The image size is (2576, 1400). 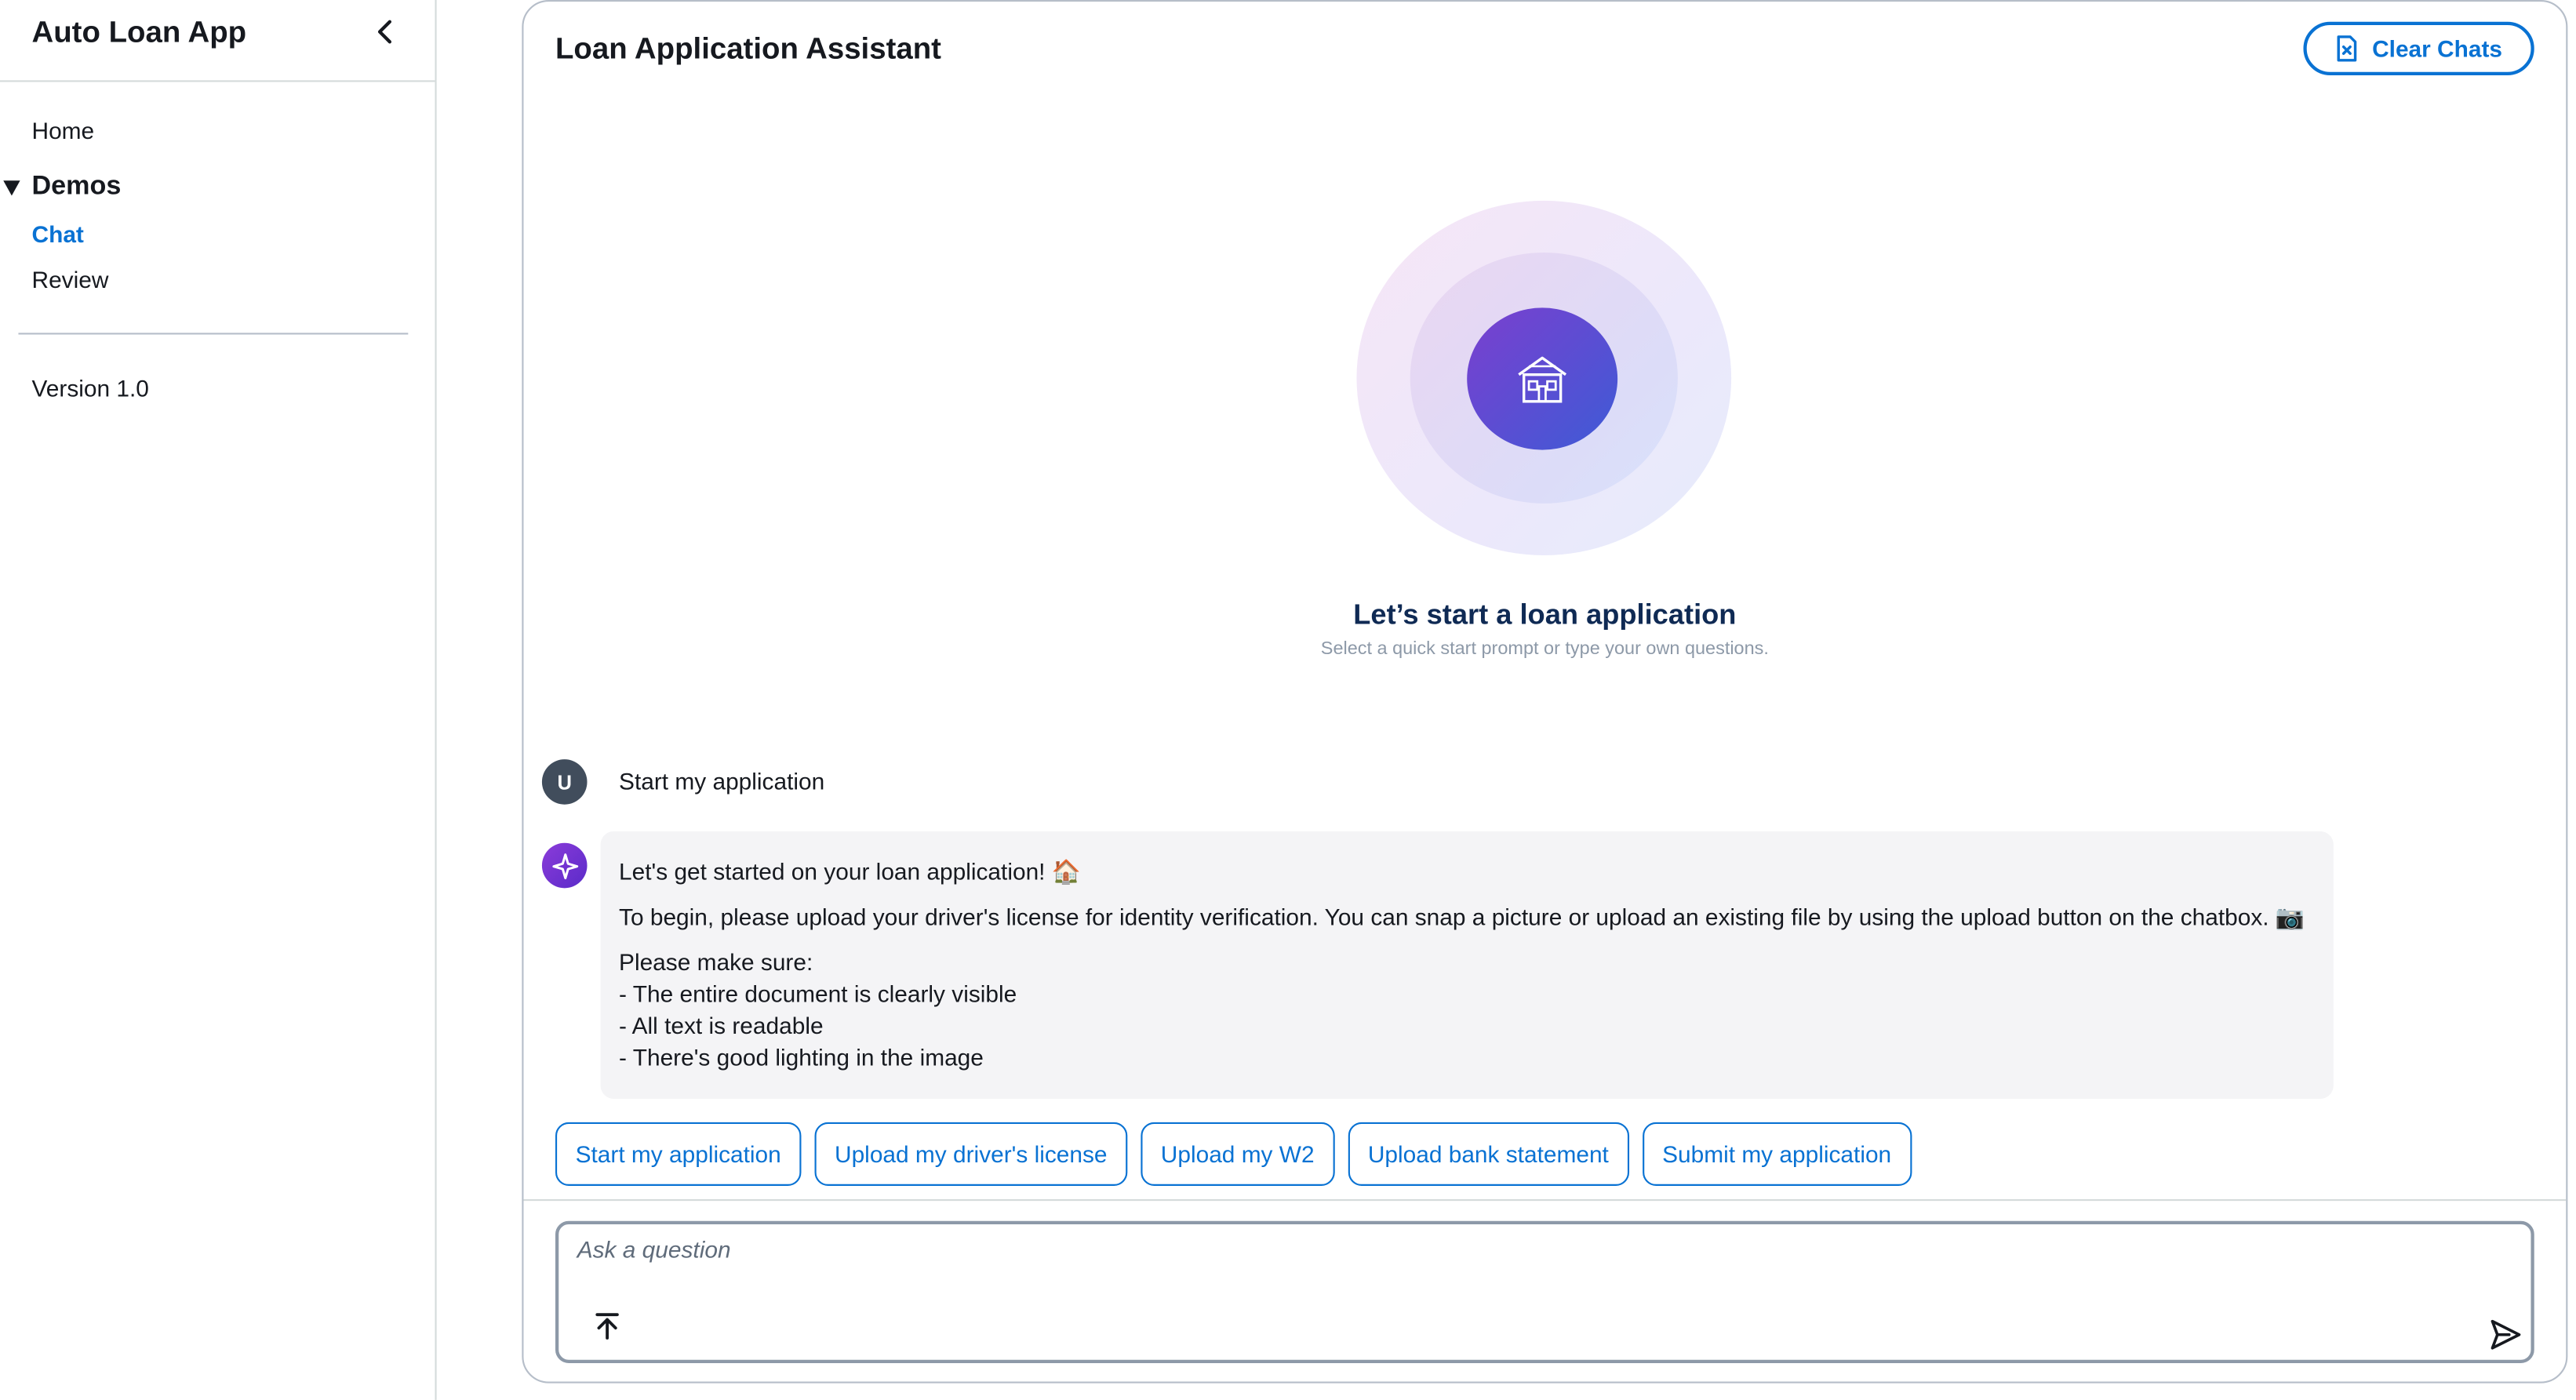 What do you see at coordinates (818, 993) in the screenshot?
I see `assistant-line: - The entire document is clearly visible` at bounding box center [818, 993].